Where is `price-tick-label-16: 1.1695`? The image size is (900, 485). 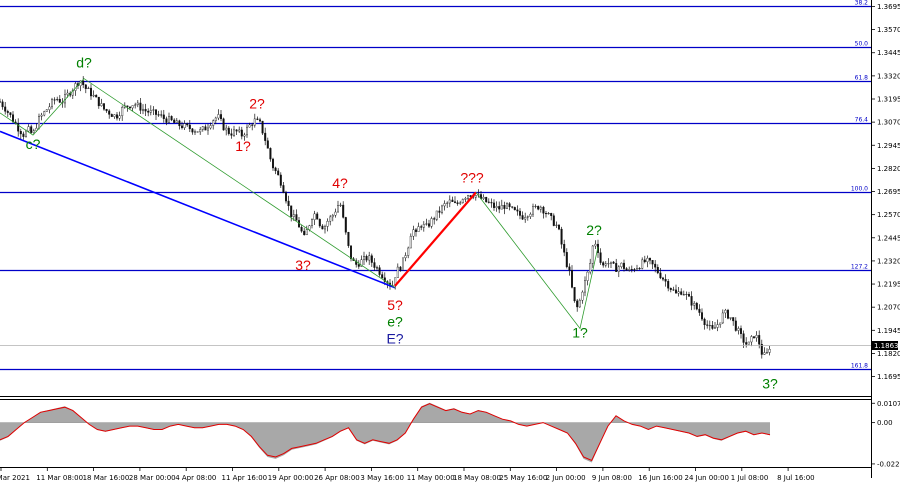
price-tick-label-16: 1.1695 is located at coordinates (888, 377).